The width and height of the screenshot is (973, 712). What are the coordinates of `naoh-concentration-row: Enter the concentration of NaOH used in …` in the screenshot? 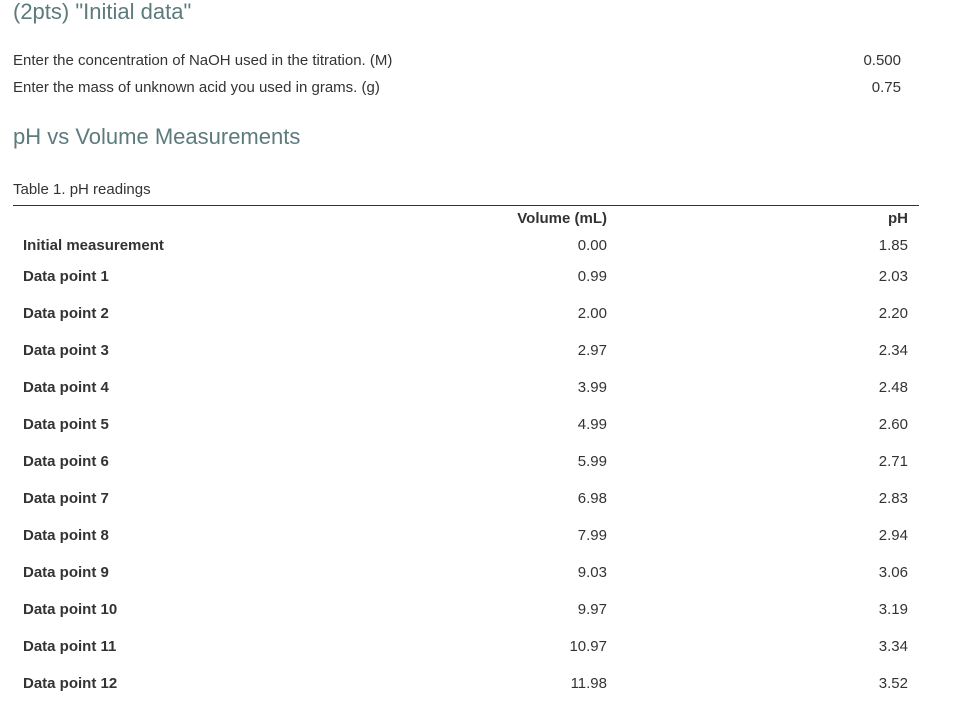 It's located at (457, 62).